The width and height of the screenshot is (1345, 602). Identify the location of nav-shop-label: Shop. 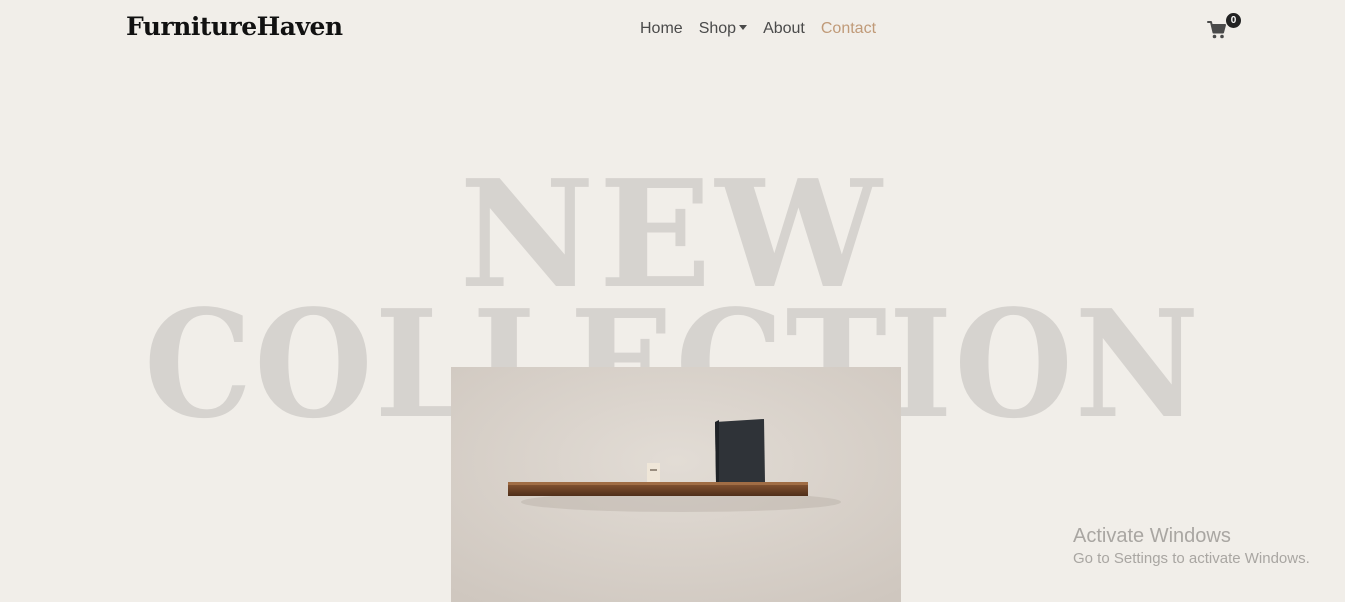
(717, 28).